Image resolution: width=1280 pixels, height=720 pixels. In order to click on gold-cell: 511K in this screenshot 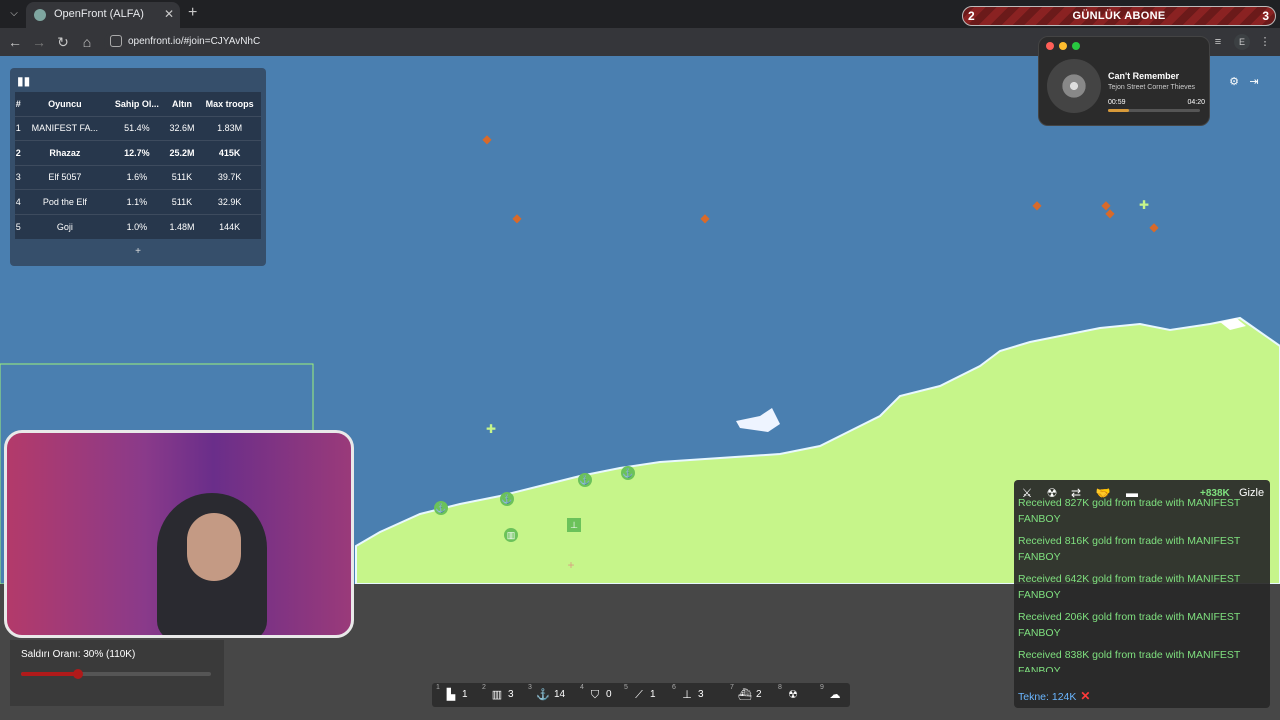, I will do `click(182, 177)`.